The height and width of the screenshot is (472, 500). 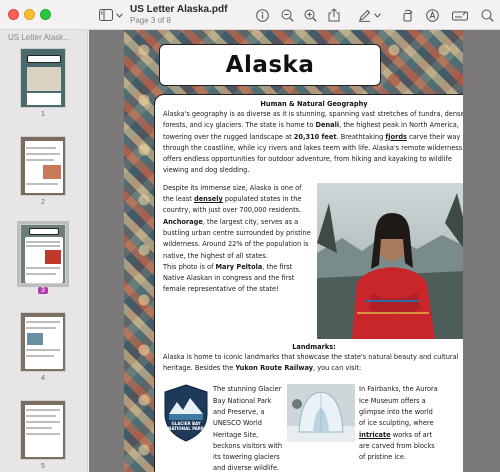 I want to click on text-run: Denali, so click(x=327, y=125).